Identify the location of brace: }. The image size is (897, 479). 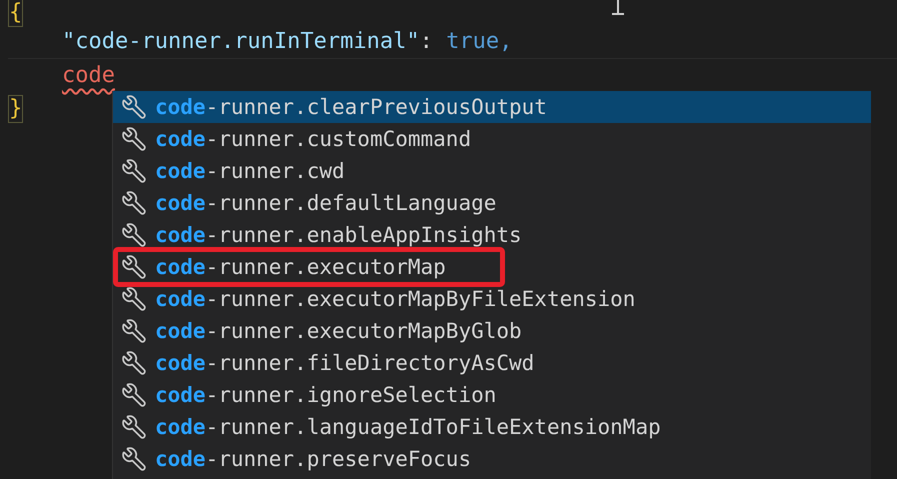
(16, 108).